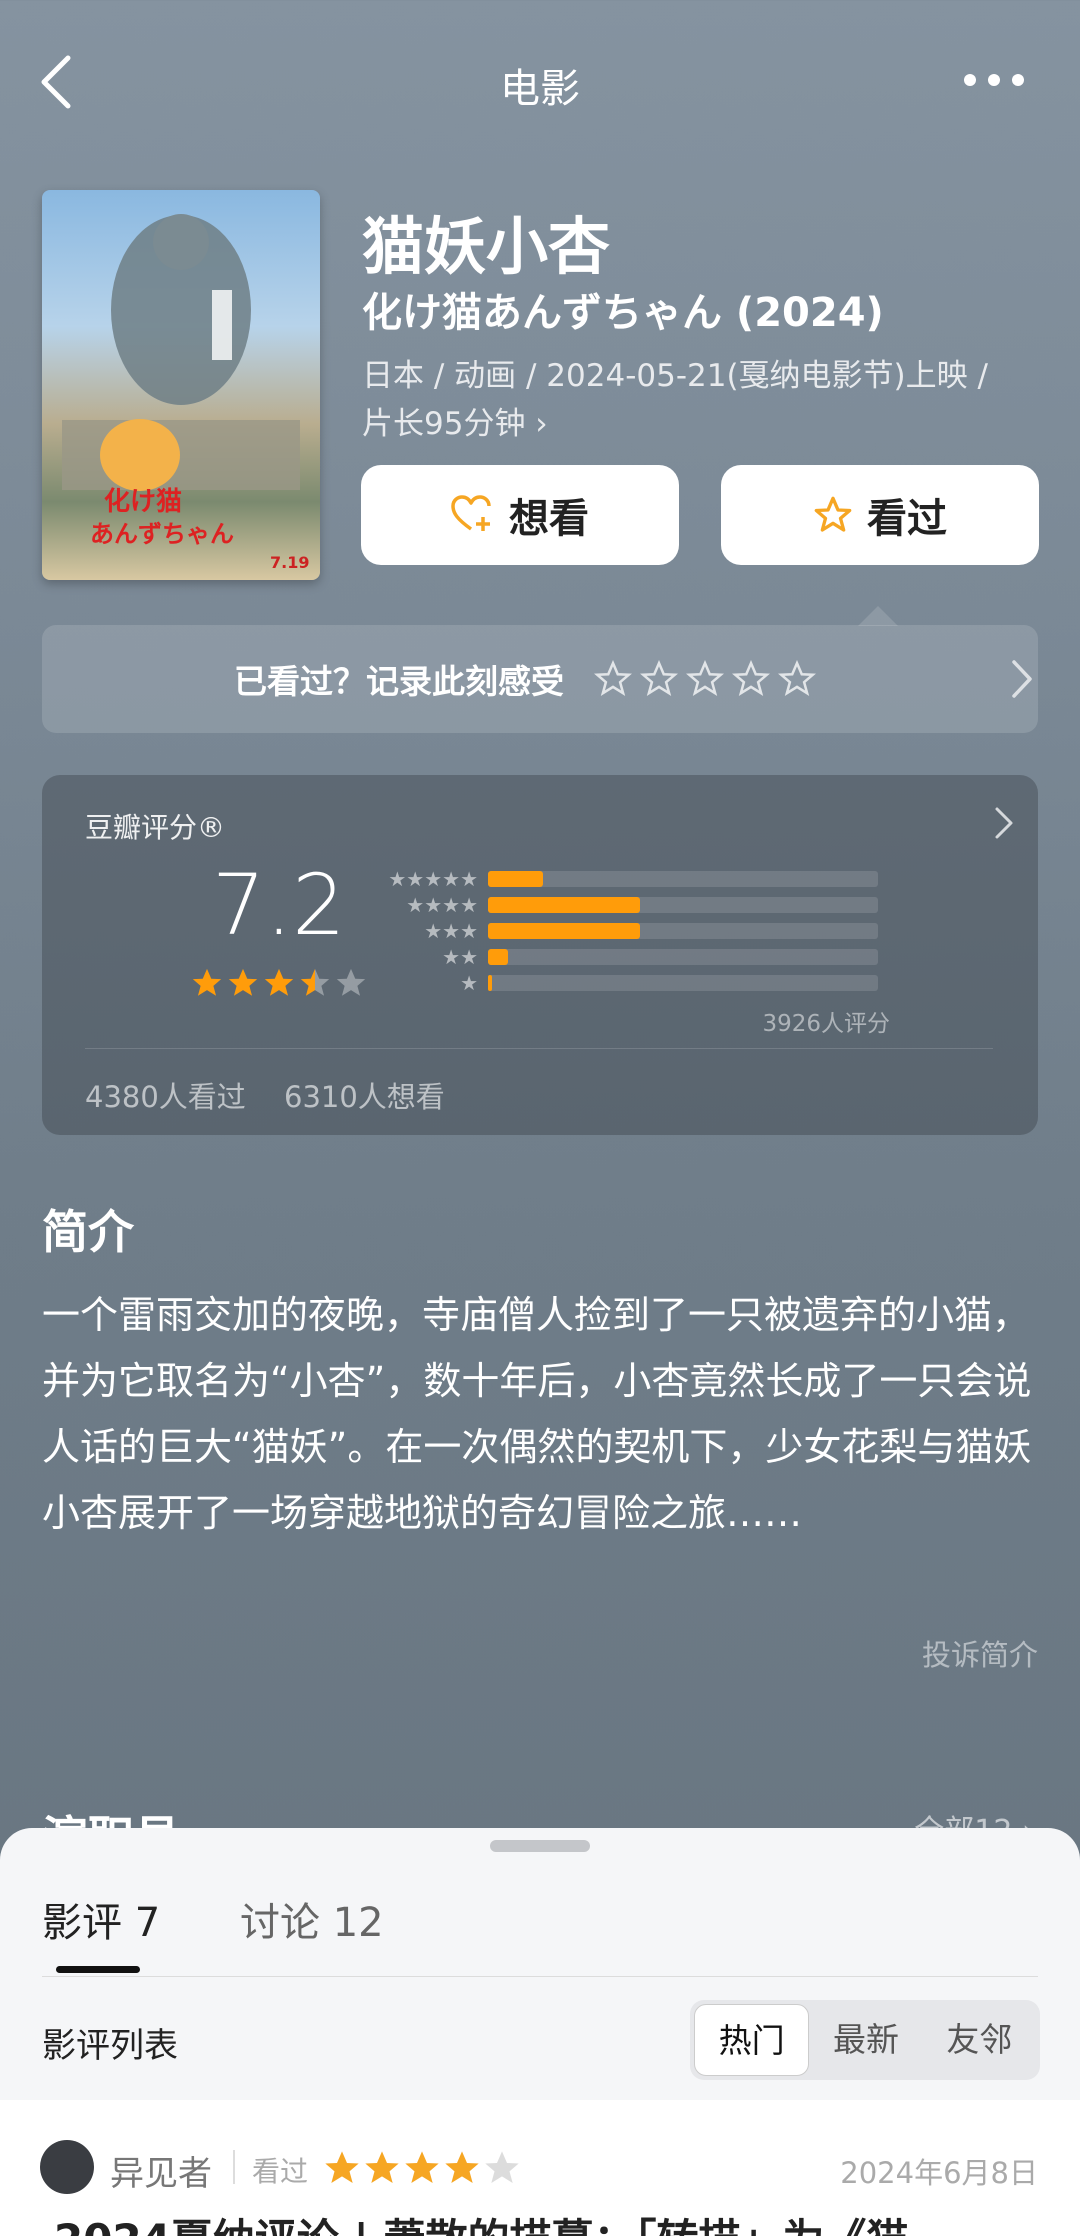 This screenshot has height=2236, width=1080. I want to click on active-tab-indicator, so click(98, 1969).